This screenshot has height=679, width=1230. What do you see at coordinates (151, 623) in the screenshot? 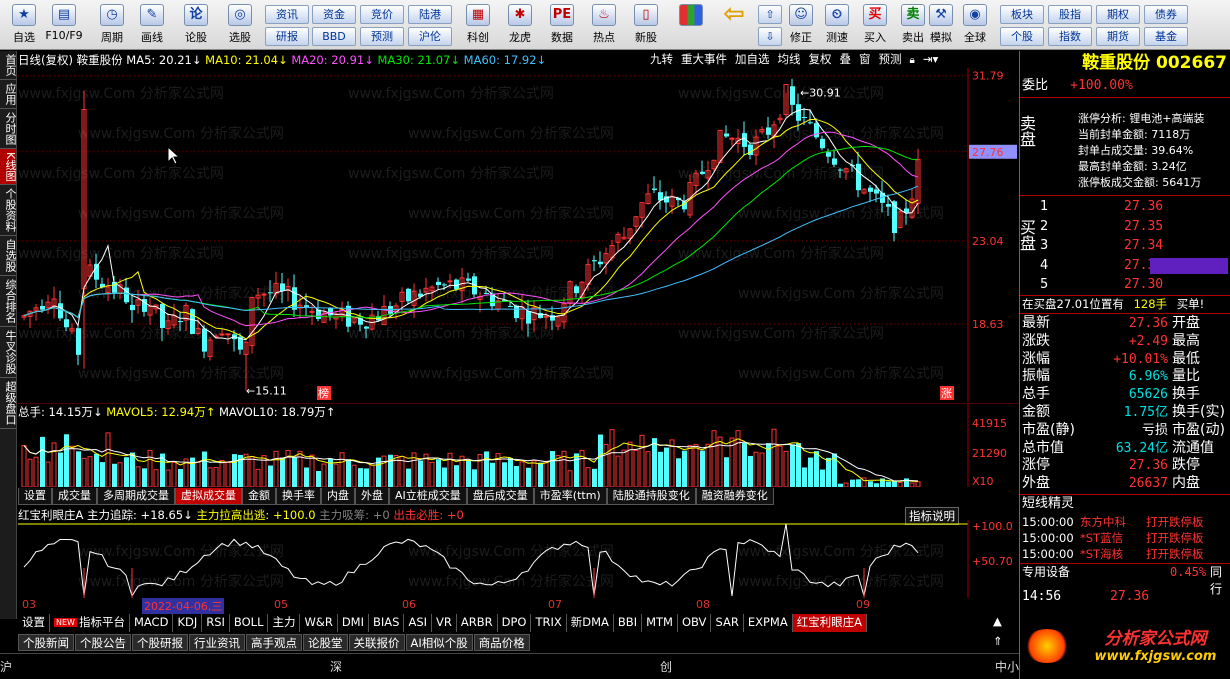
I see `indicator-tab: MACD` at bounding box center [151, 623].